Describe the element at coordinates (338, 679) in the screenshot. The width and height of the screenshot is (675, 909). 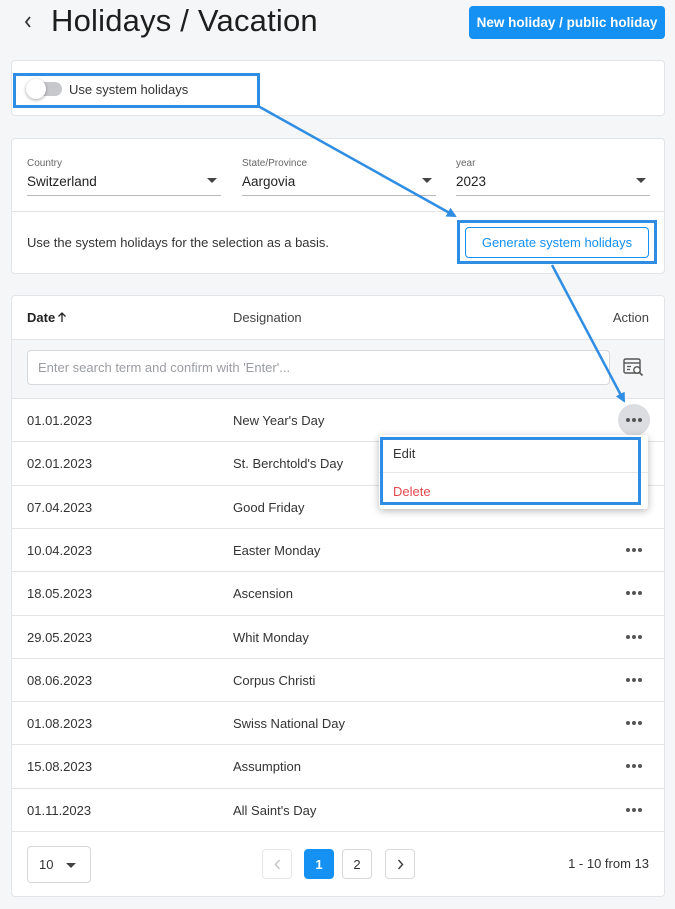
I see `table-row: 08.06.2023 Corpus Christi` at that location.